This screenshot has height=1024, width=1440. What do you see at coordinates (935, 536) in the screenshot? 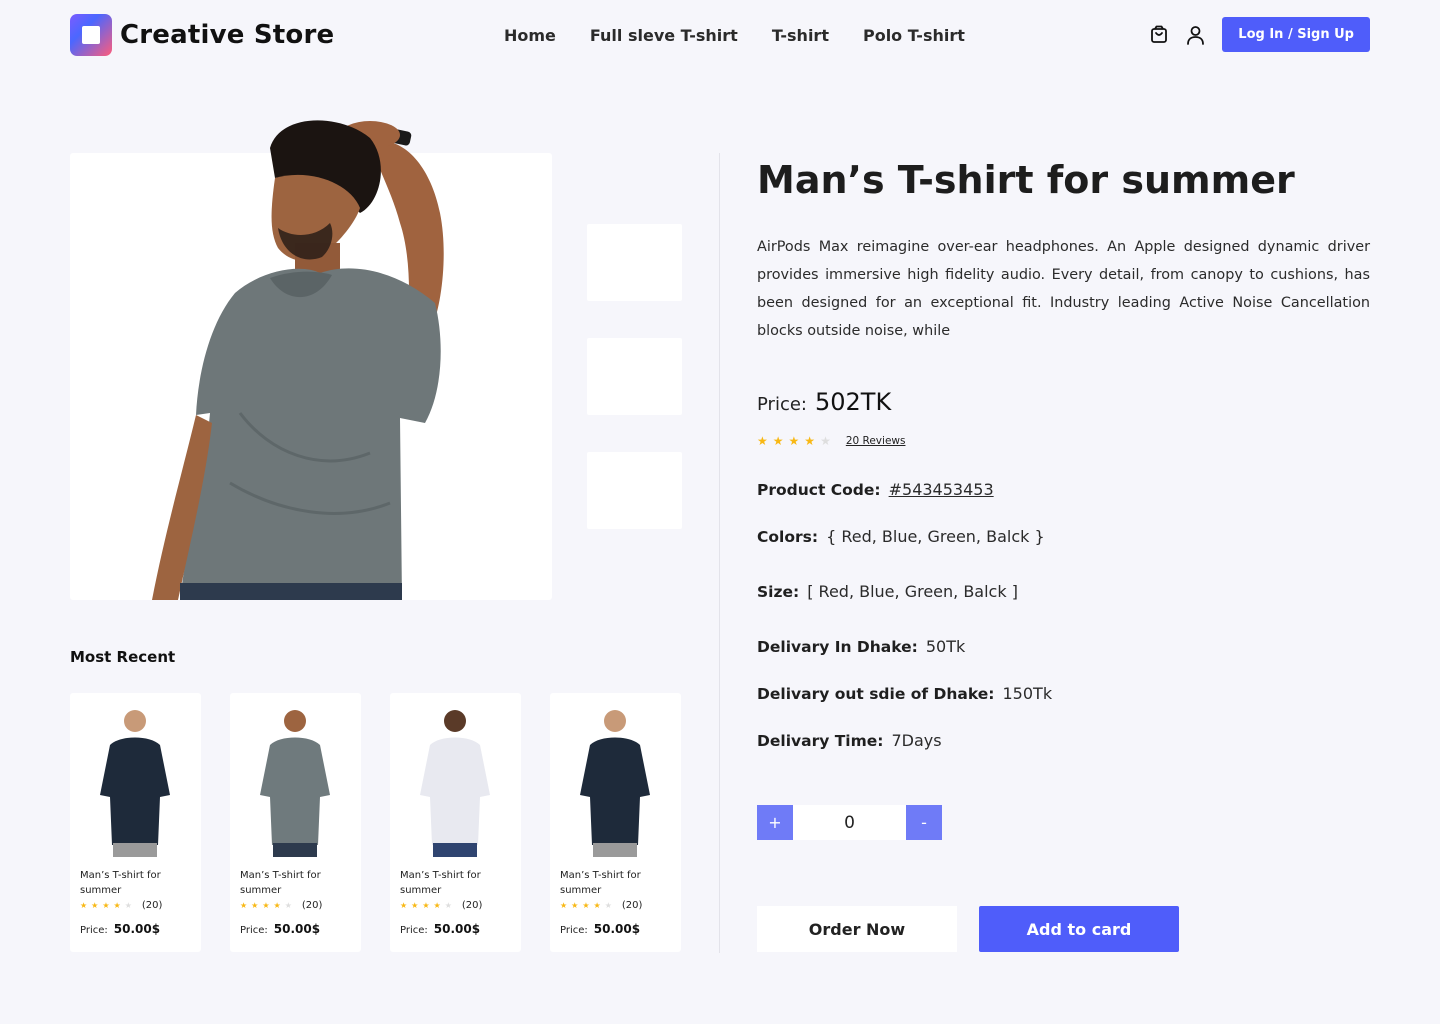
I see `colors-value: { Red, Blue, Green, Balck }` at bounding box center [935, 536].